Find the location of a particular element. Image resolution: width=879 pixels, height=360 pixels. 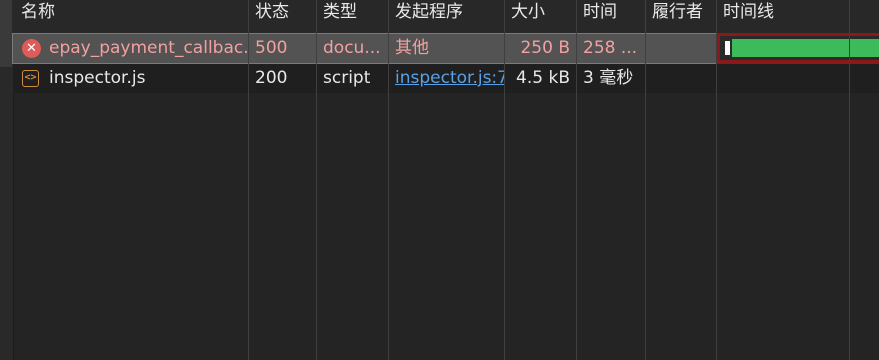

column-header-timeline: 时间线 is located at coordinates (745, 13).